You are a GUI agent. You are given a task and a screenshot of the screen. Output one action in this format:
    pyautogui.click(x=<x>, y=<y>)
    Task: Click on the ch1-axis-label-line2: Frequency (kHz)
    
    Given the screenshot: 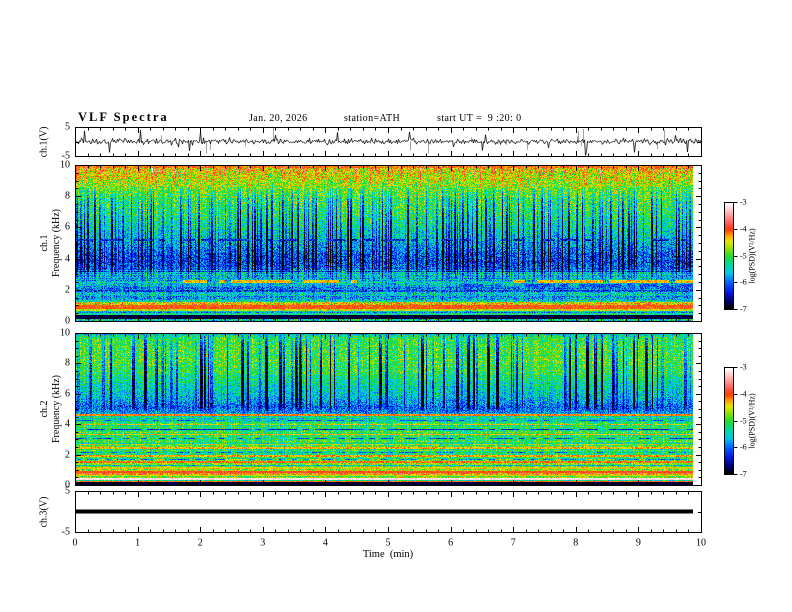 What is the action you would take?
    pyautogui.click(x=56, y=243)
    